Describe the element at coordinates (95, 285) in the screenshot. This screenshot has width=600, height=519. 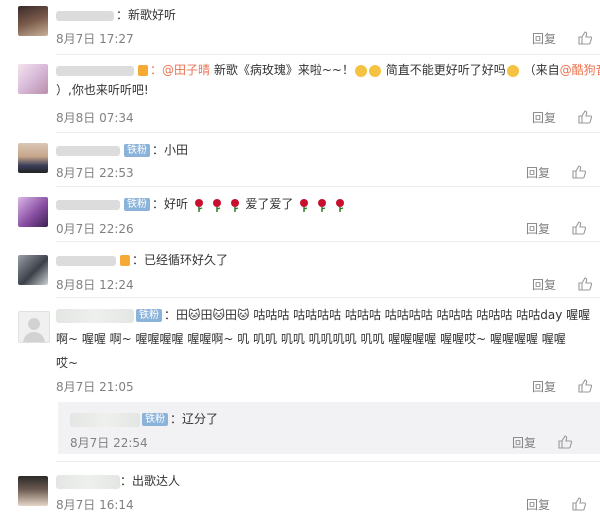
I see `comment-time: 8月8日 12:24` at that location.